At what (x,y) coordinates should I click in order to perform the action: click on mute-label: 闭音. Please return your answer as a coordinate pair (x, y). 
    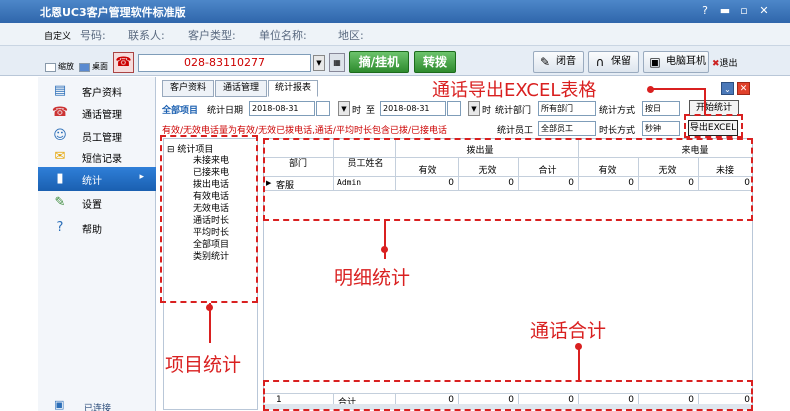
    Looking at the image, I should click on (566, 61).